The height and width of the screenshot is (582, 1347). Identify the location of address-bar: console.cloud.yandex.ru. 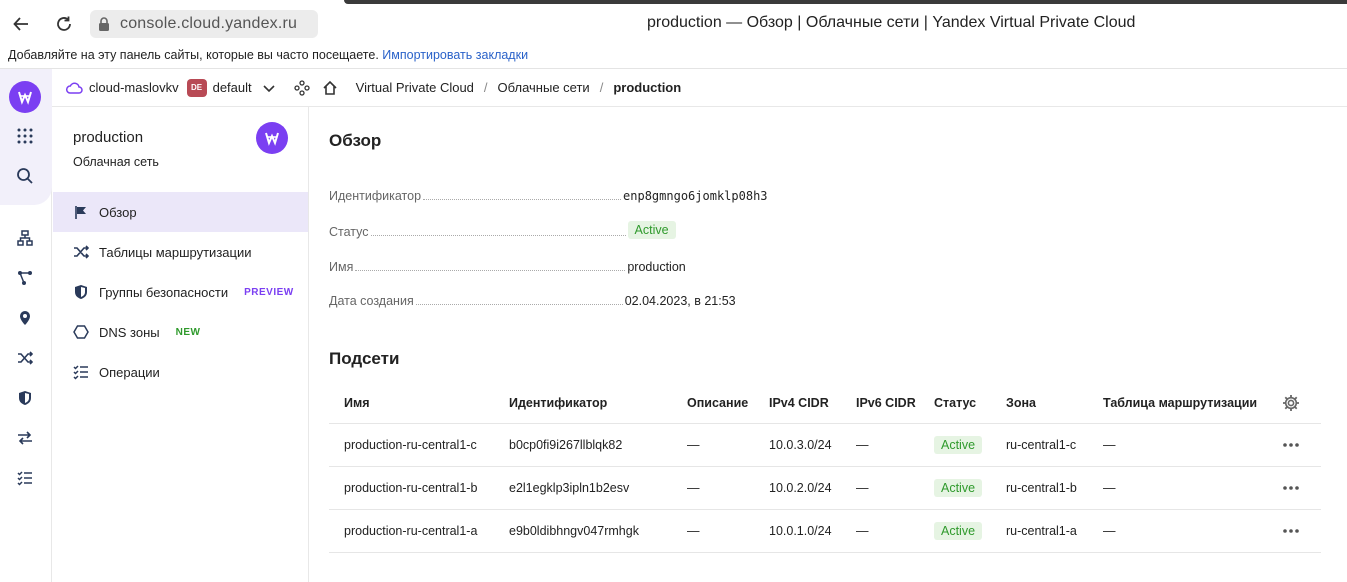
(204, 24).